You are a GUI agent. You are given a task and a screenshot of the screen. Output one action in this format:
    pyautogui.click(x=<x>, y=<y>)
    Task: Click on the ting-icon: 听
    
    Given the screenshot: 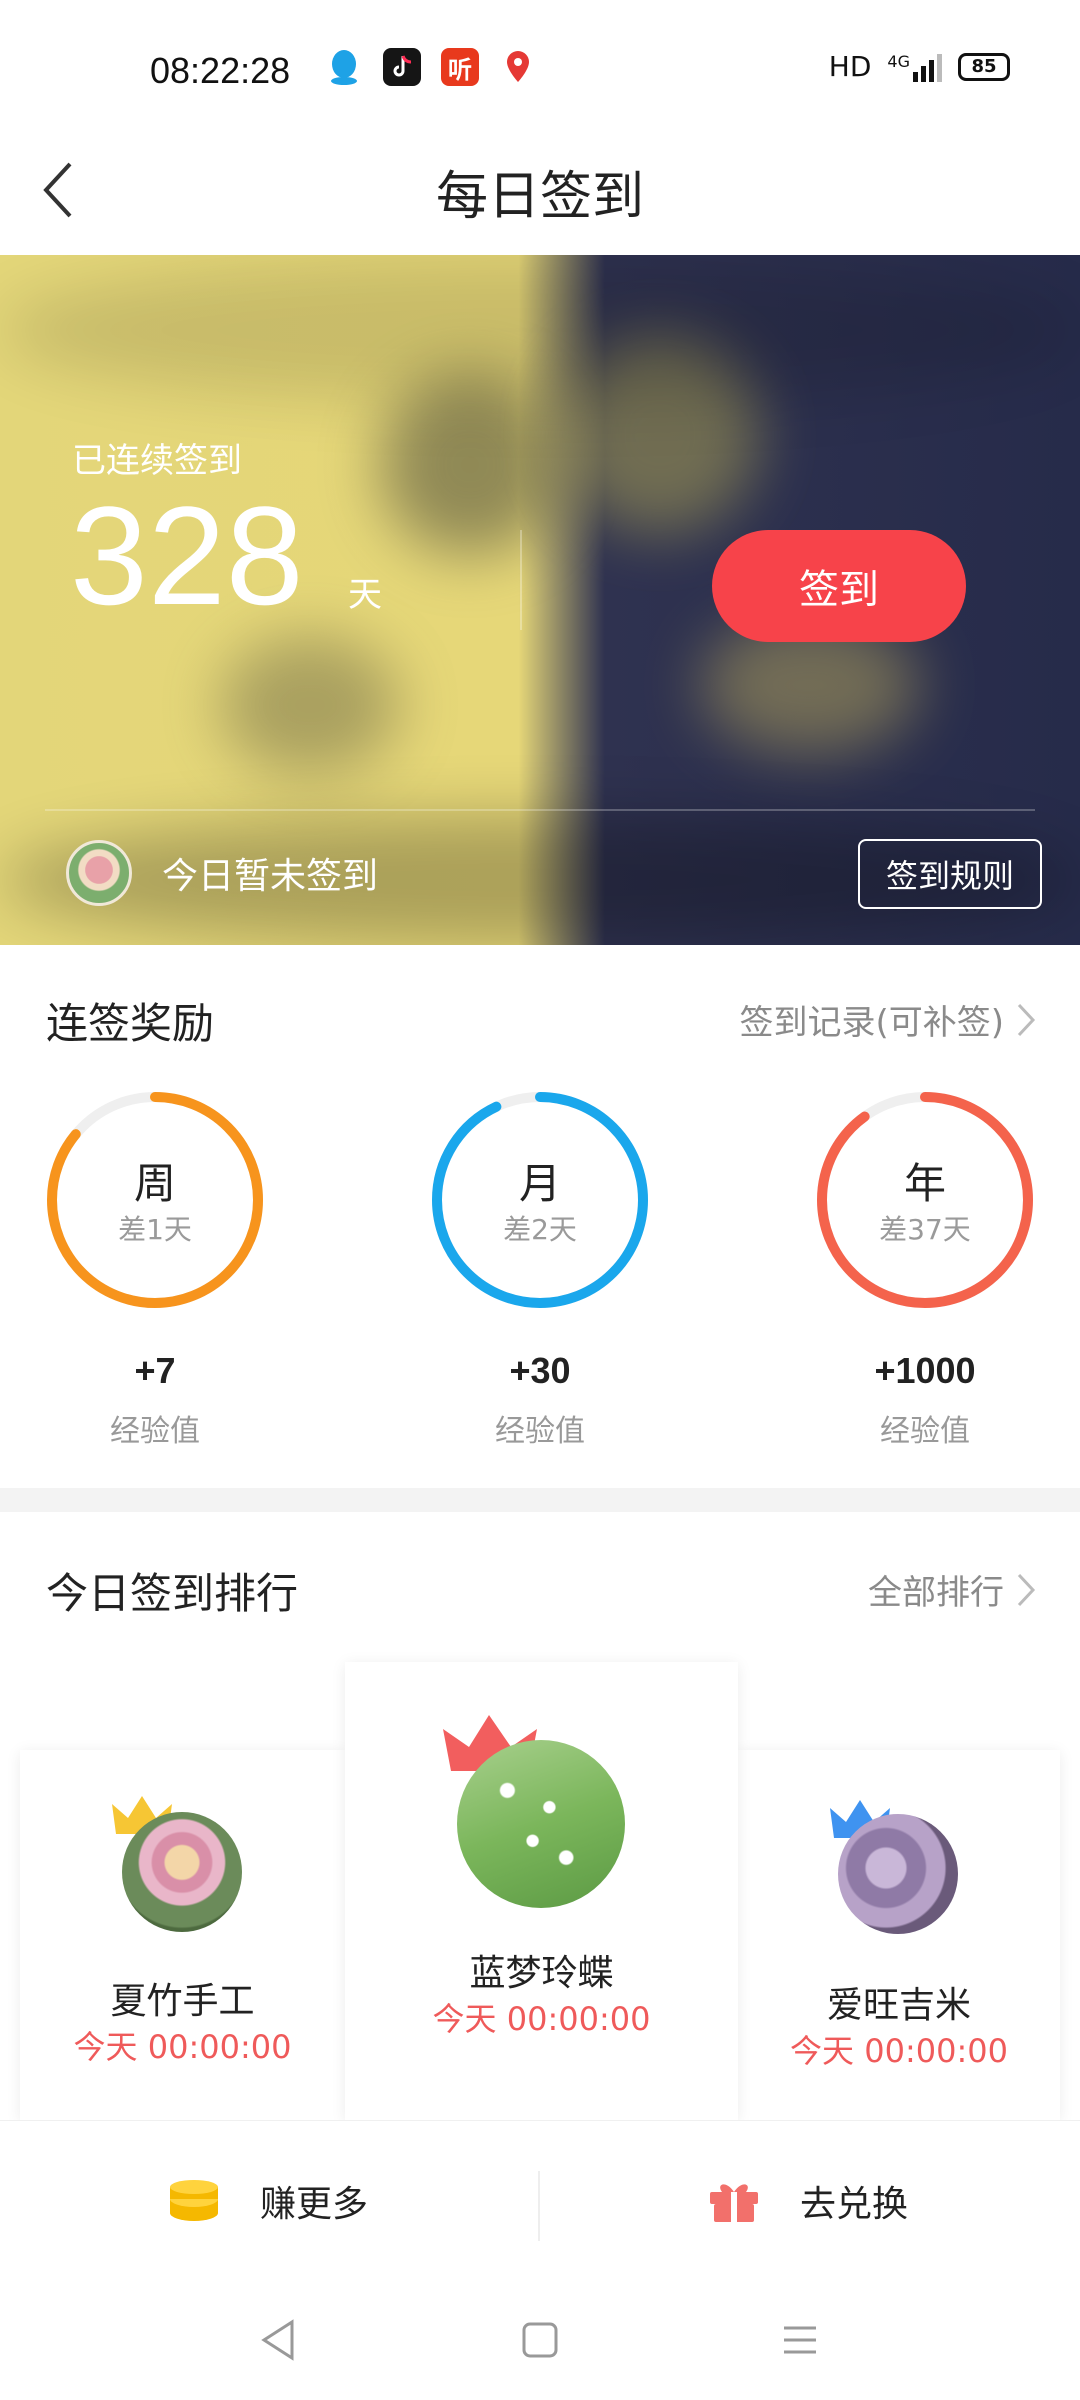 What is the action you would take?
    pyautogui.click(x=460, y=67)
    